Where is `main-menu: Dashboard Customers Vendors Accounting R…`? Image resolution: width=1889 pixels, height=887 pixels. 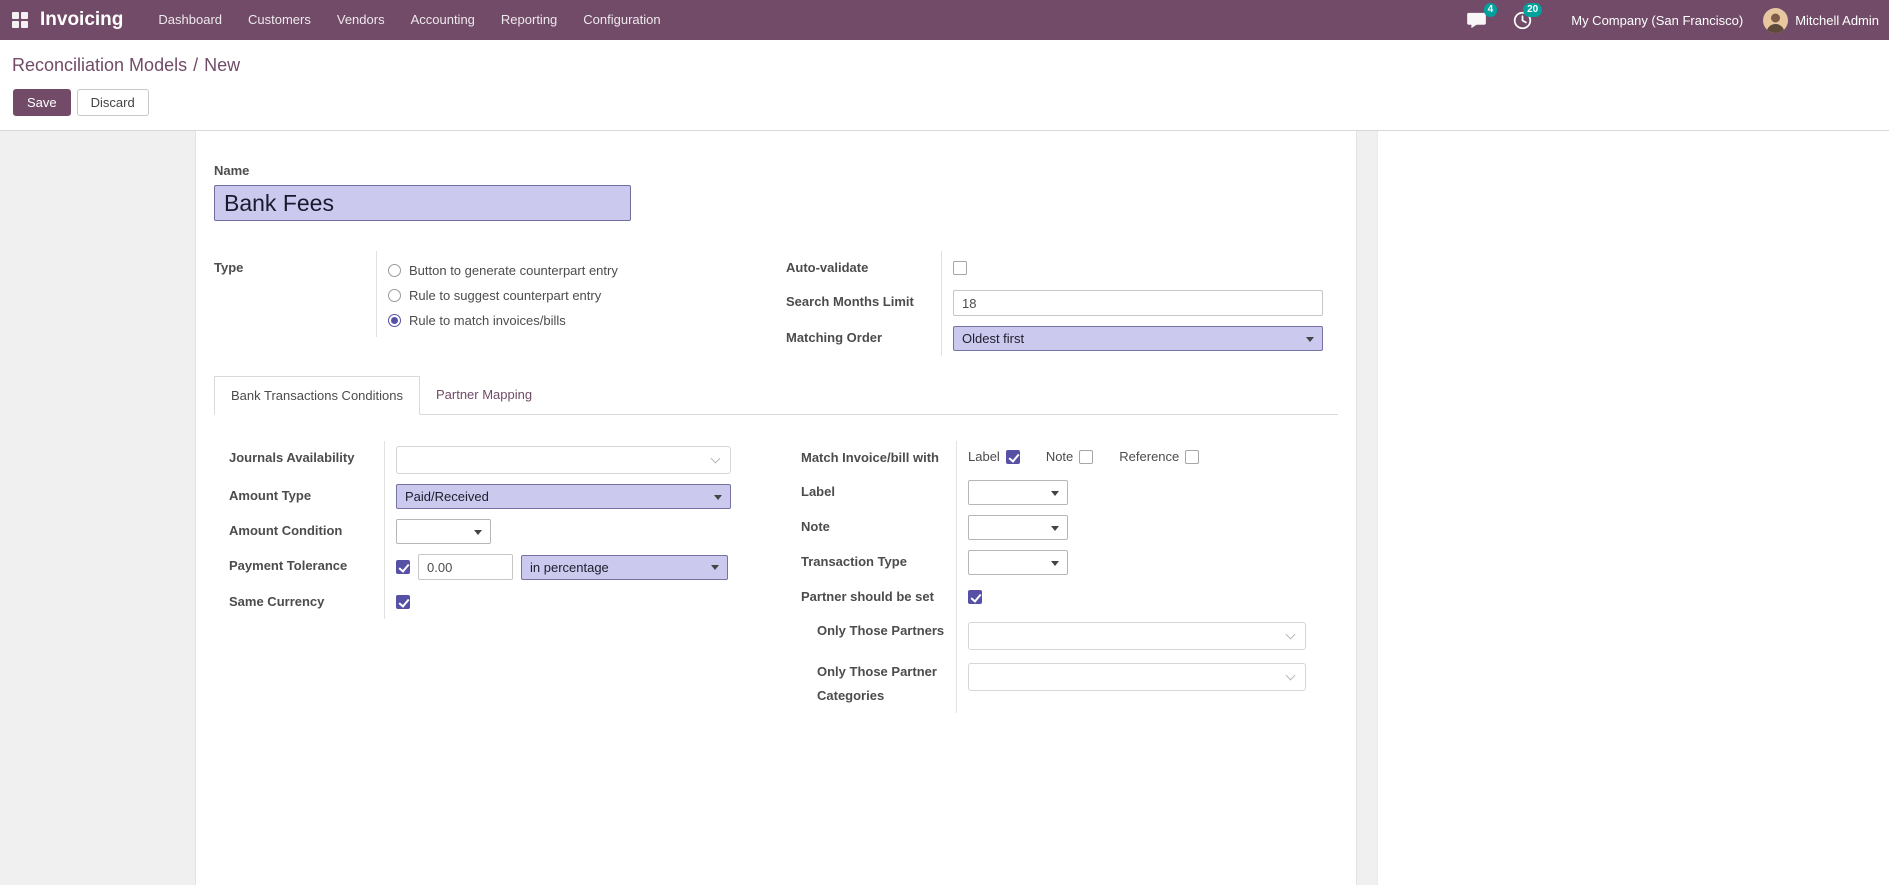
main-menu: Dashboard Customers Vendors Accounting R… is located at coordinates (409, 20).